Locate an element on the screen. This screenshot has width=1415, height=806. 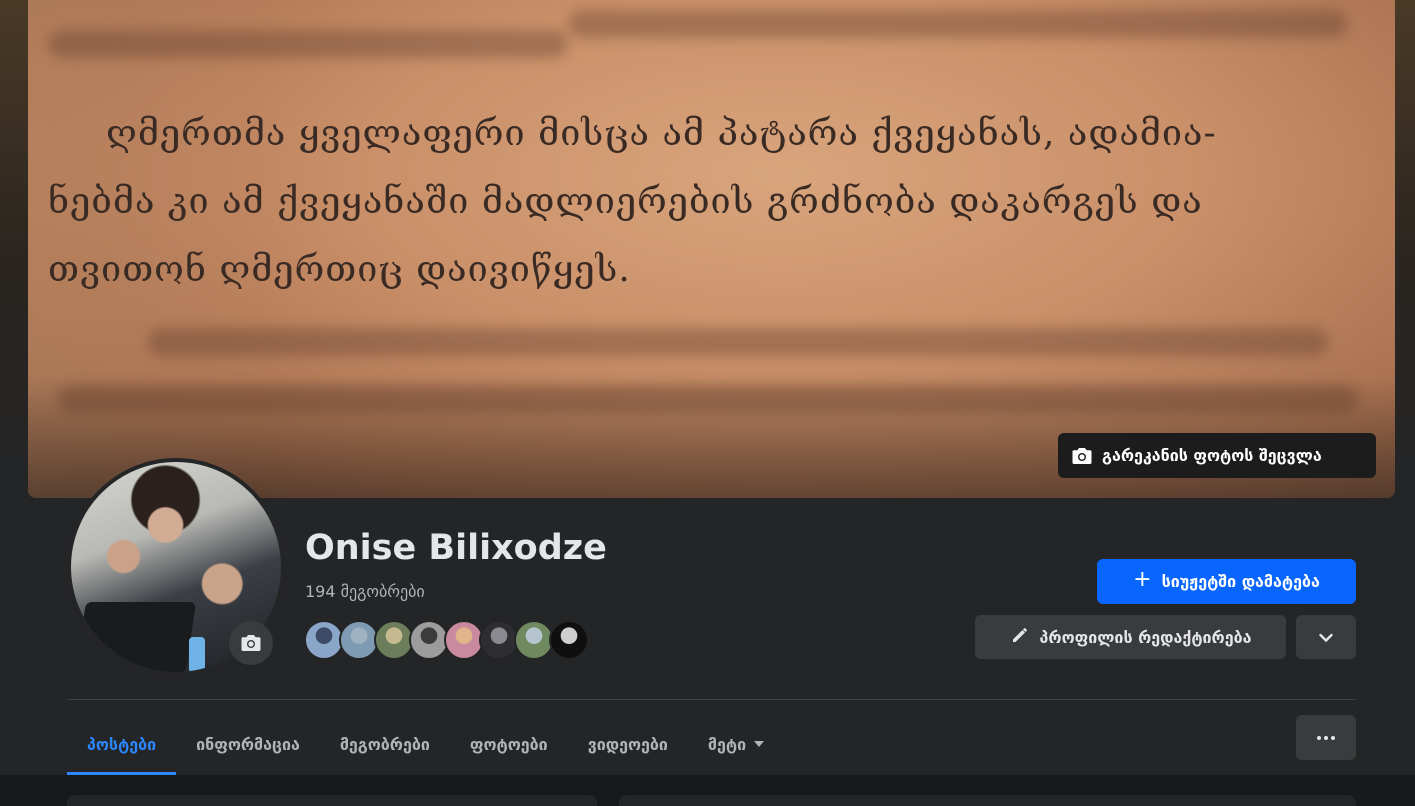
tab-posts: პოსტები is located at coordinates (122, 744).